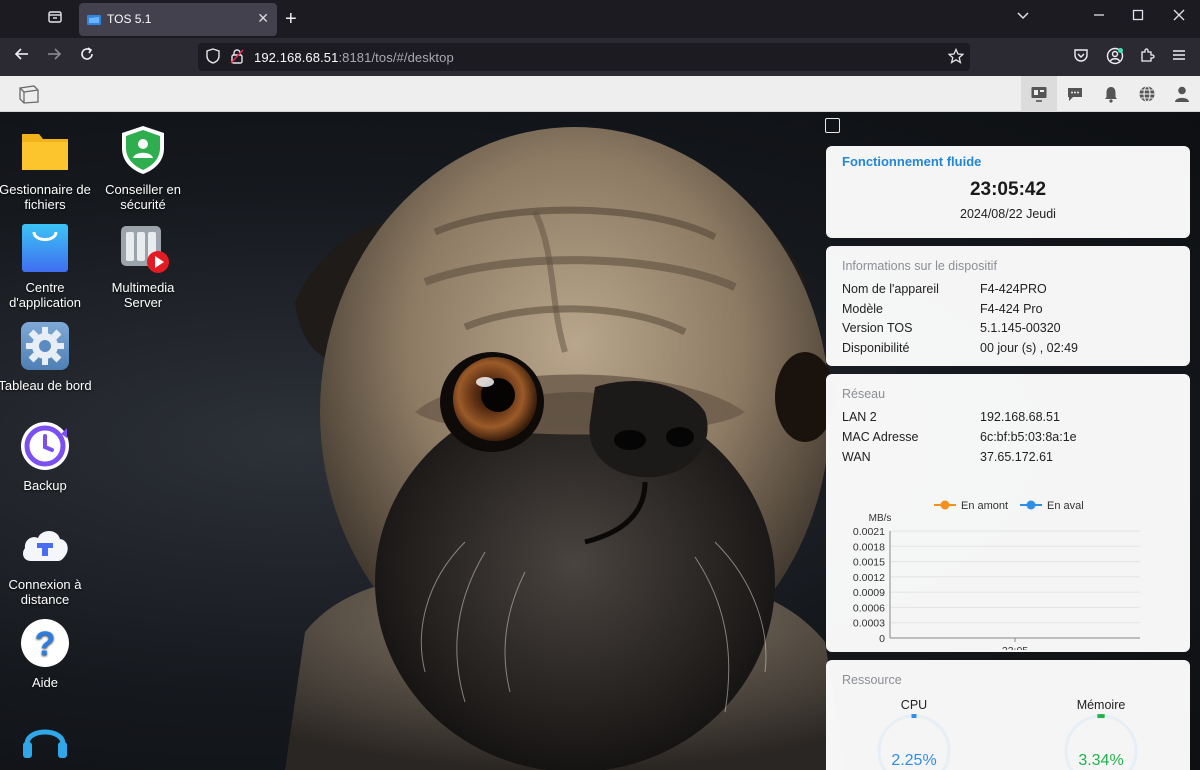 Image resolution: width=1200 pixels, height=770 pixels. I want to click on y-tick-label: 0.0018, so click(869, 547).